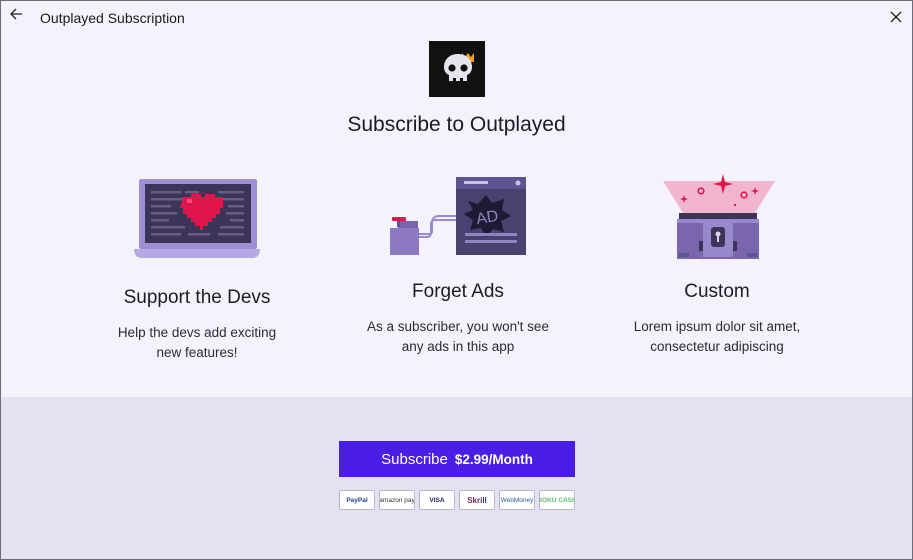  Describe the element at coordinates (493, 459) in the screenshot. I see `subscribe-price: $2.99/Month` at that location.